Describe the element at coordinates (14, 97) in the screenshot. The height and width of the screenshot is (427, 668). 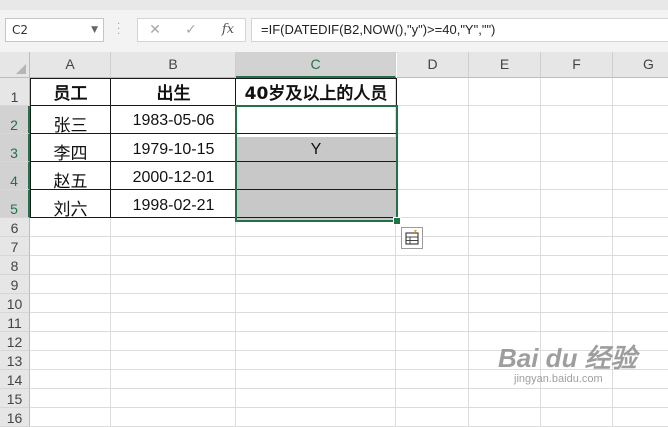
I see `row-header-label: 1` at that location.